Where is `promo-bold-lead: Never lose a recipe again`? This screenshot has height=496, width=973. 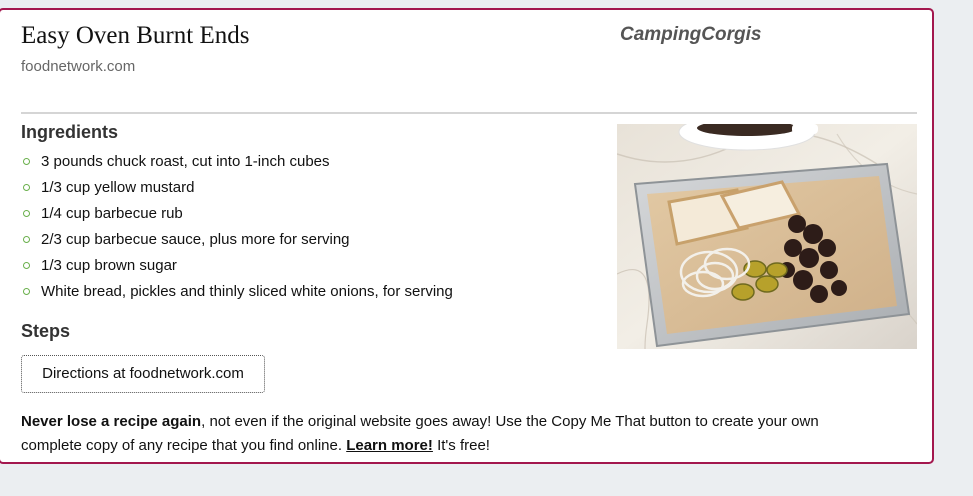 promo-bold-lead: Never lose a recipe again is located at coordinates (111, 421).